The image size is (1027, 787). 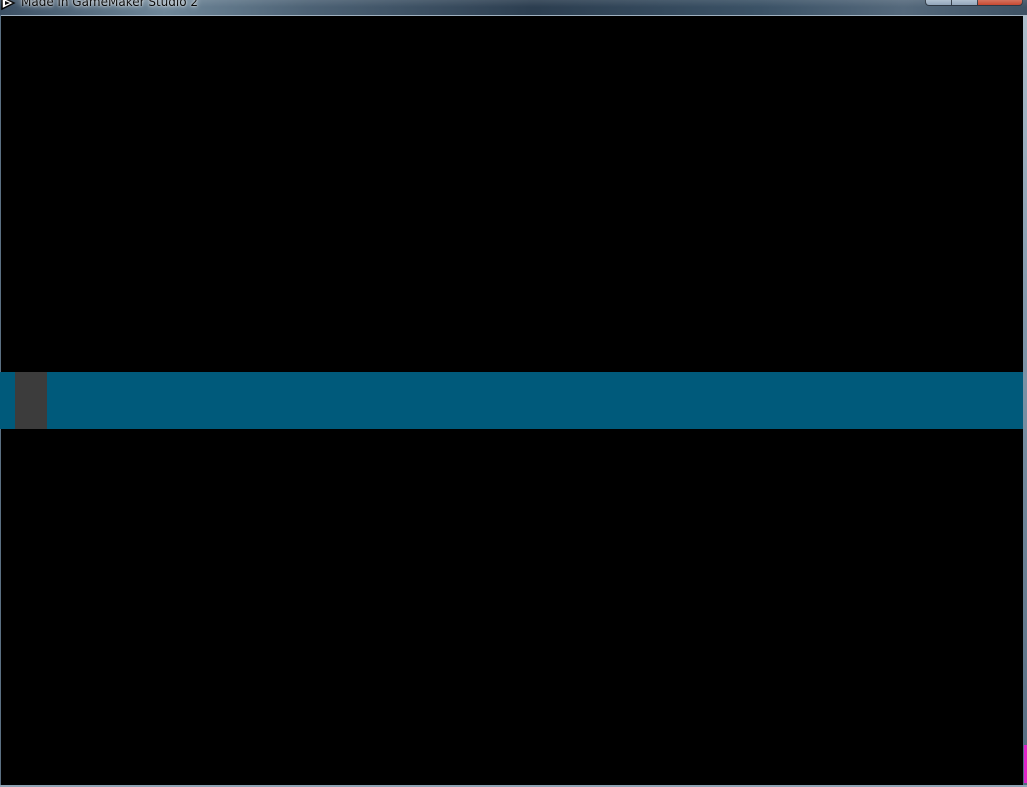 What do you see at coordinates (513, 7) in the screenshot?
I see `title-bar: Made in GameMaker Studio 2` at bounding box center [513, 7].